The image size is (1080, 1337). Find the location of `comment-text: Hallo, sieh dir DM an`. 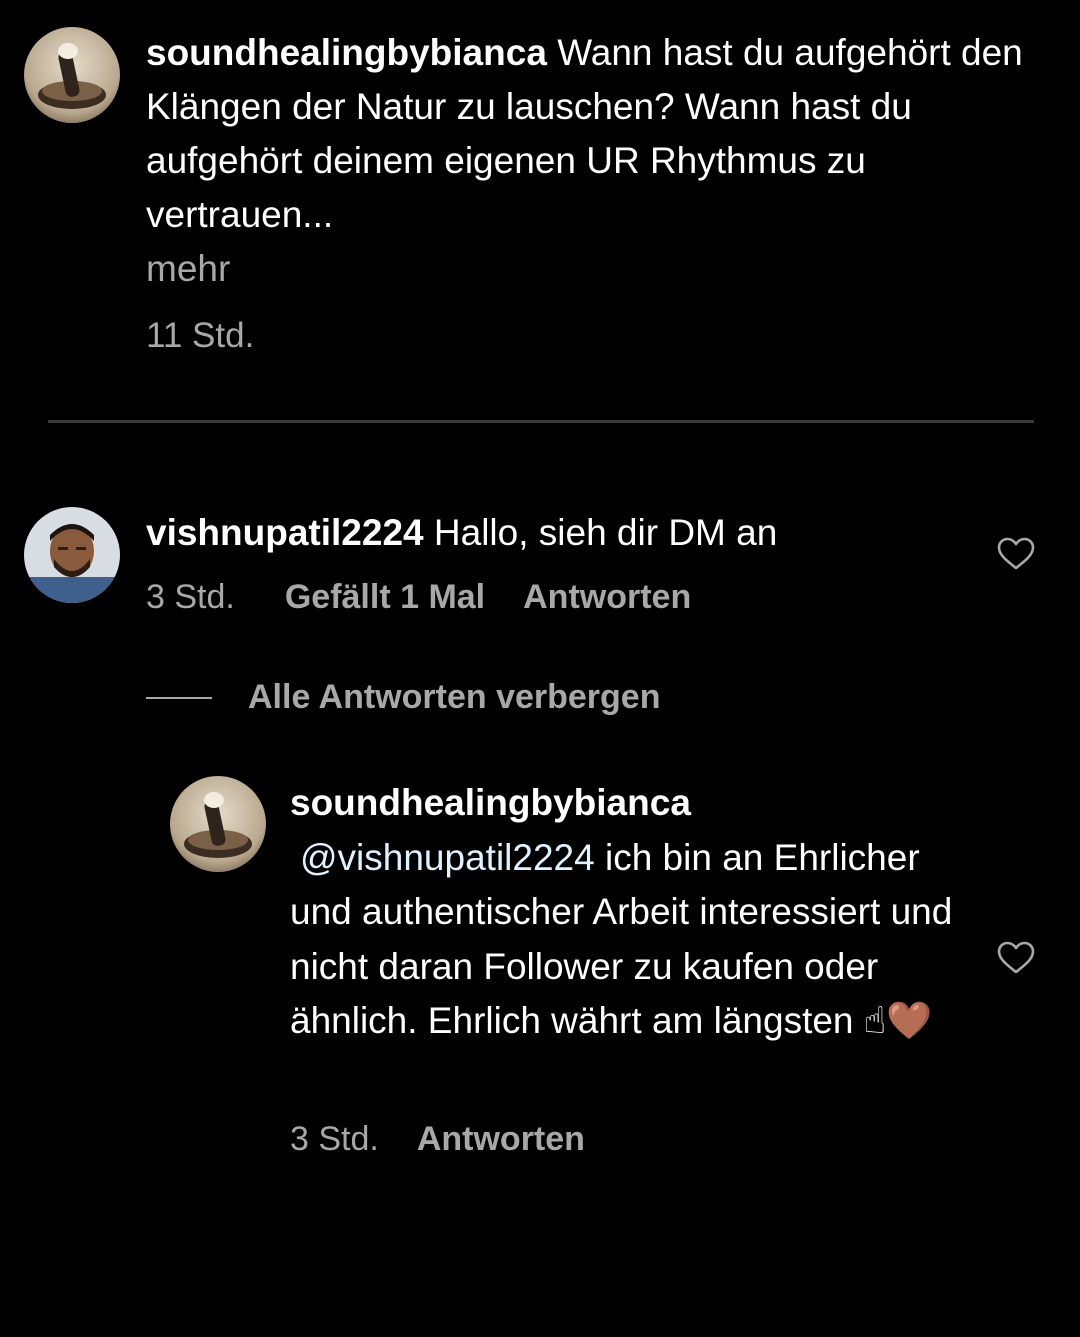

comment-text: Hallo, sieh dir DM an is located at coordinates (605, 532).